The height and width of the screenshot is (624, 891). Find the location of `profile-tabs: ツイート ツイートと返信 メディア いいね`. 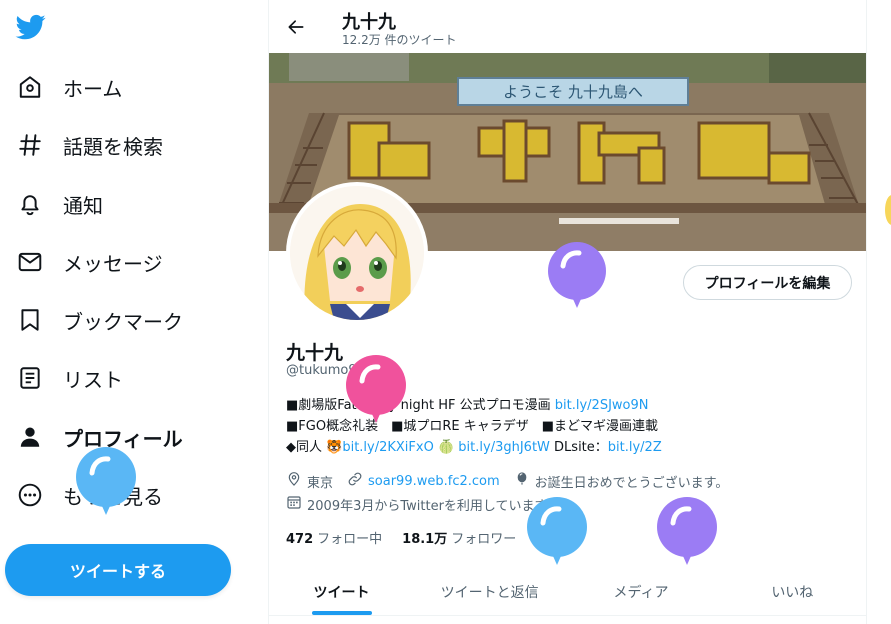

profile-tabs: ツイート ツイートと返信 メディア いいね is located at coordinates (567, 592).